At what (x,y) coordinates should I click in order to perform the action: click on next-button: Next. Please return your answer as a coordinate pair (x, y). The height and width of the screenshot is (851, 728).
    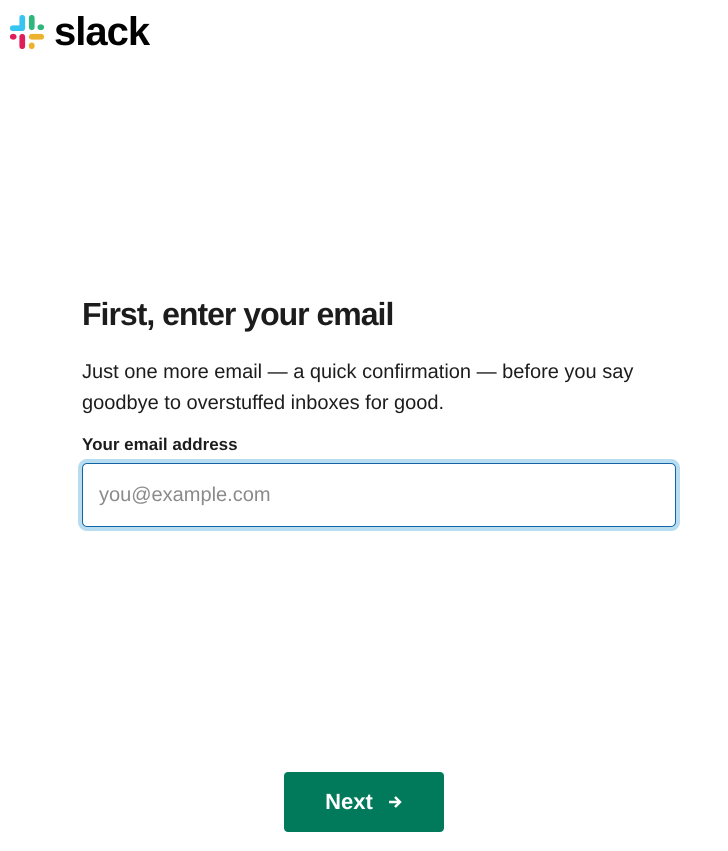
    Looking at the image, I should click on (364, 802).